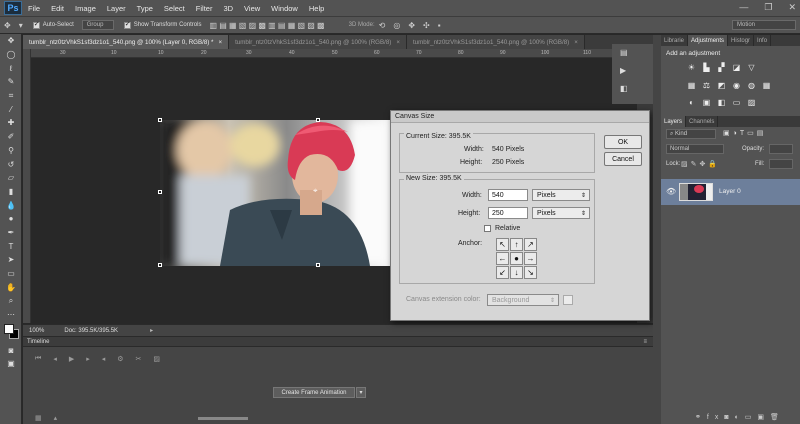  What do you see at coordinates (766, 85) in the screenshot?
I see `color-lookup-icon: ▦` at bounding box center [766, 85].